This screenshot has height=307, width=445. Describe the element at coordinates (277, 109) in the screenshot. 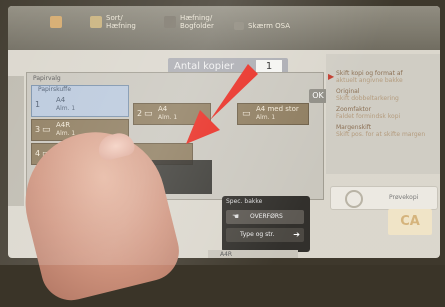

I see `tray-size: A4 med stor` at that location.